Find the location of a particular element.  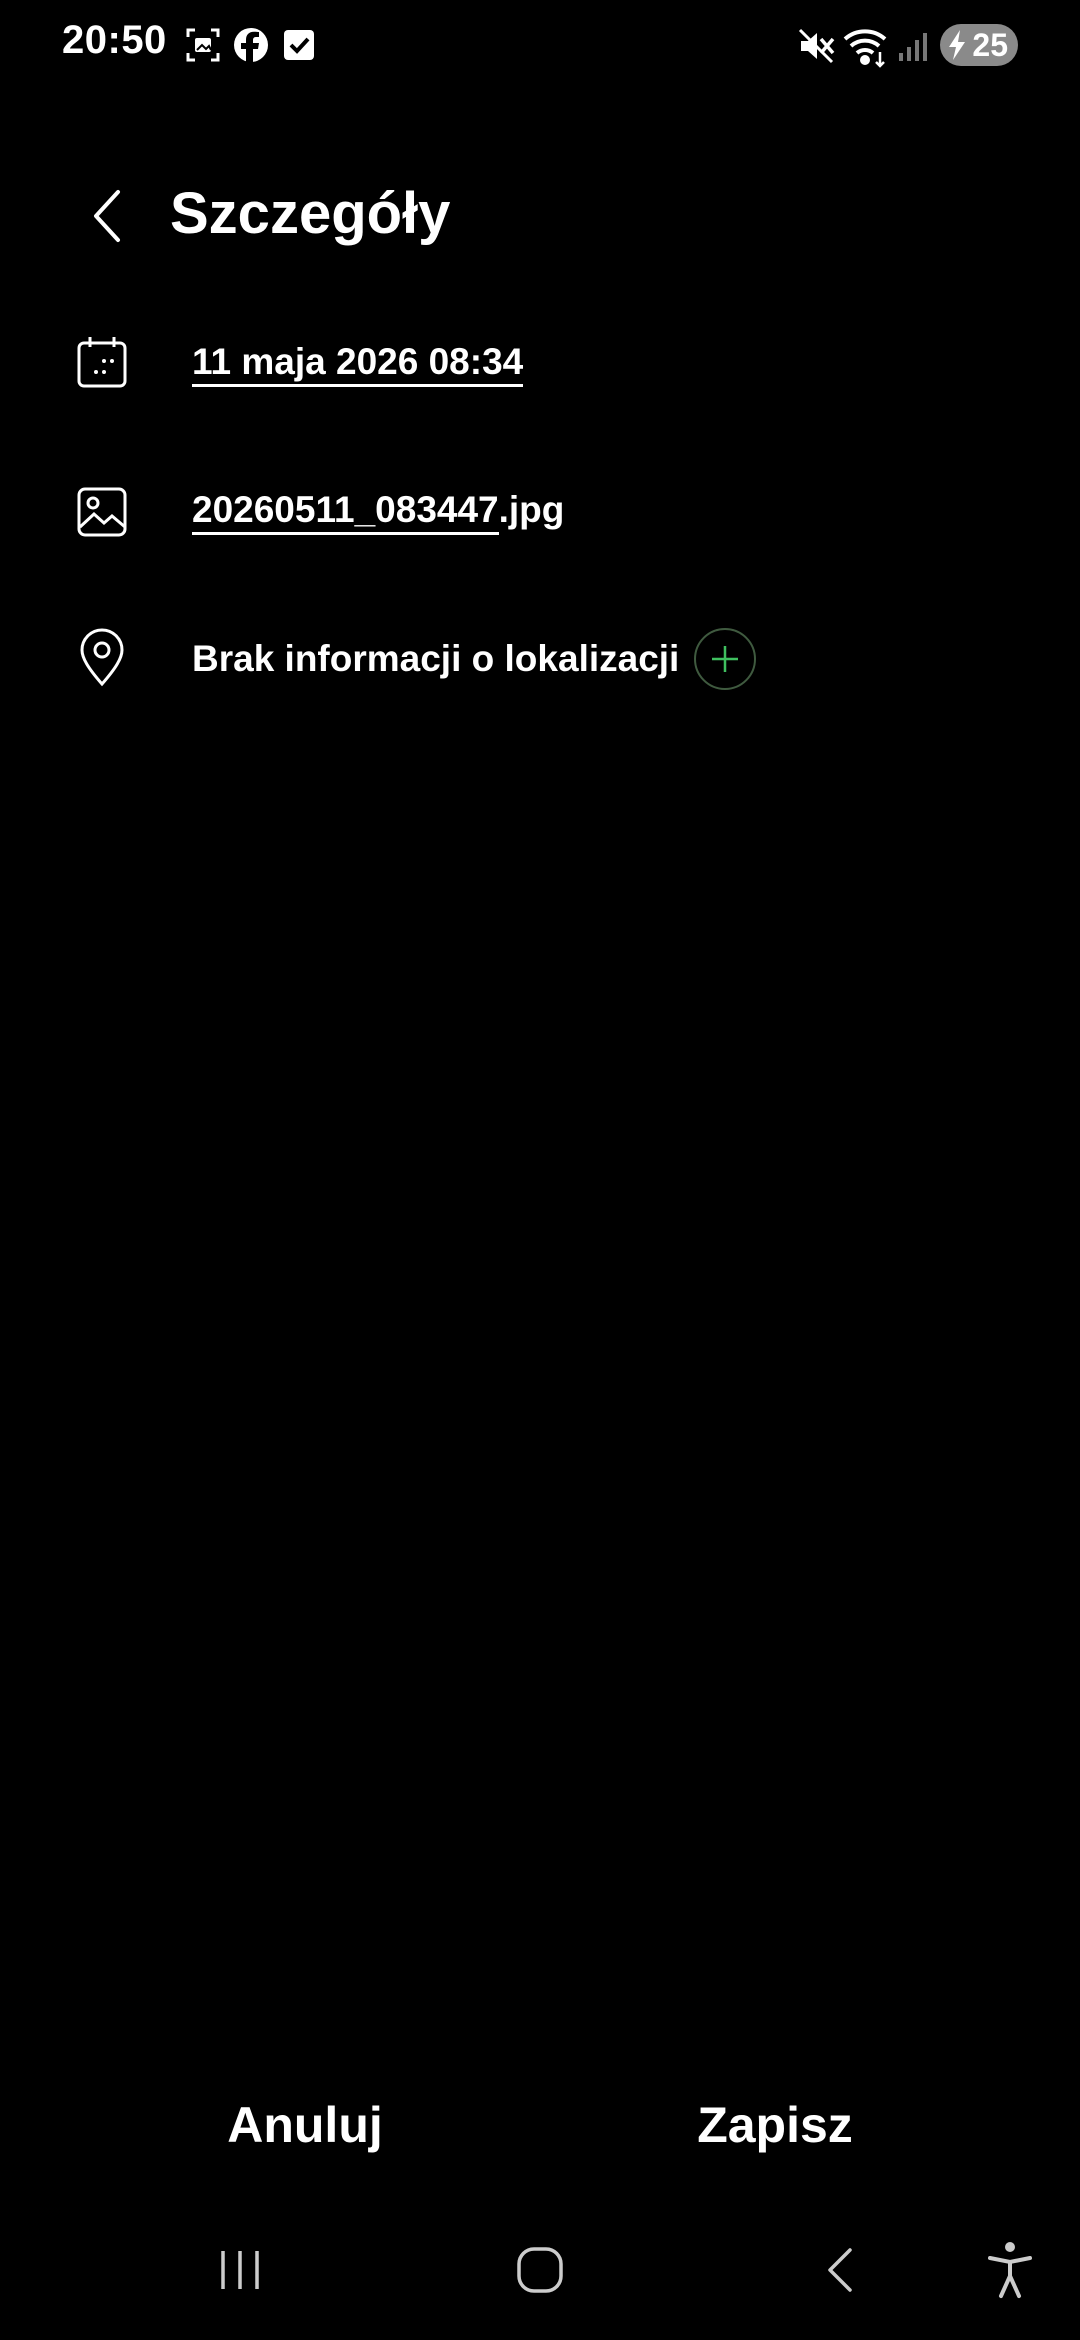

back-icon is located at coordinates (840, 2270).